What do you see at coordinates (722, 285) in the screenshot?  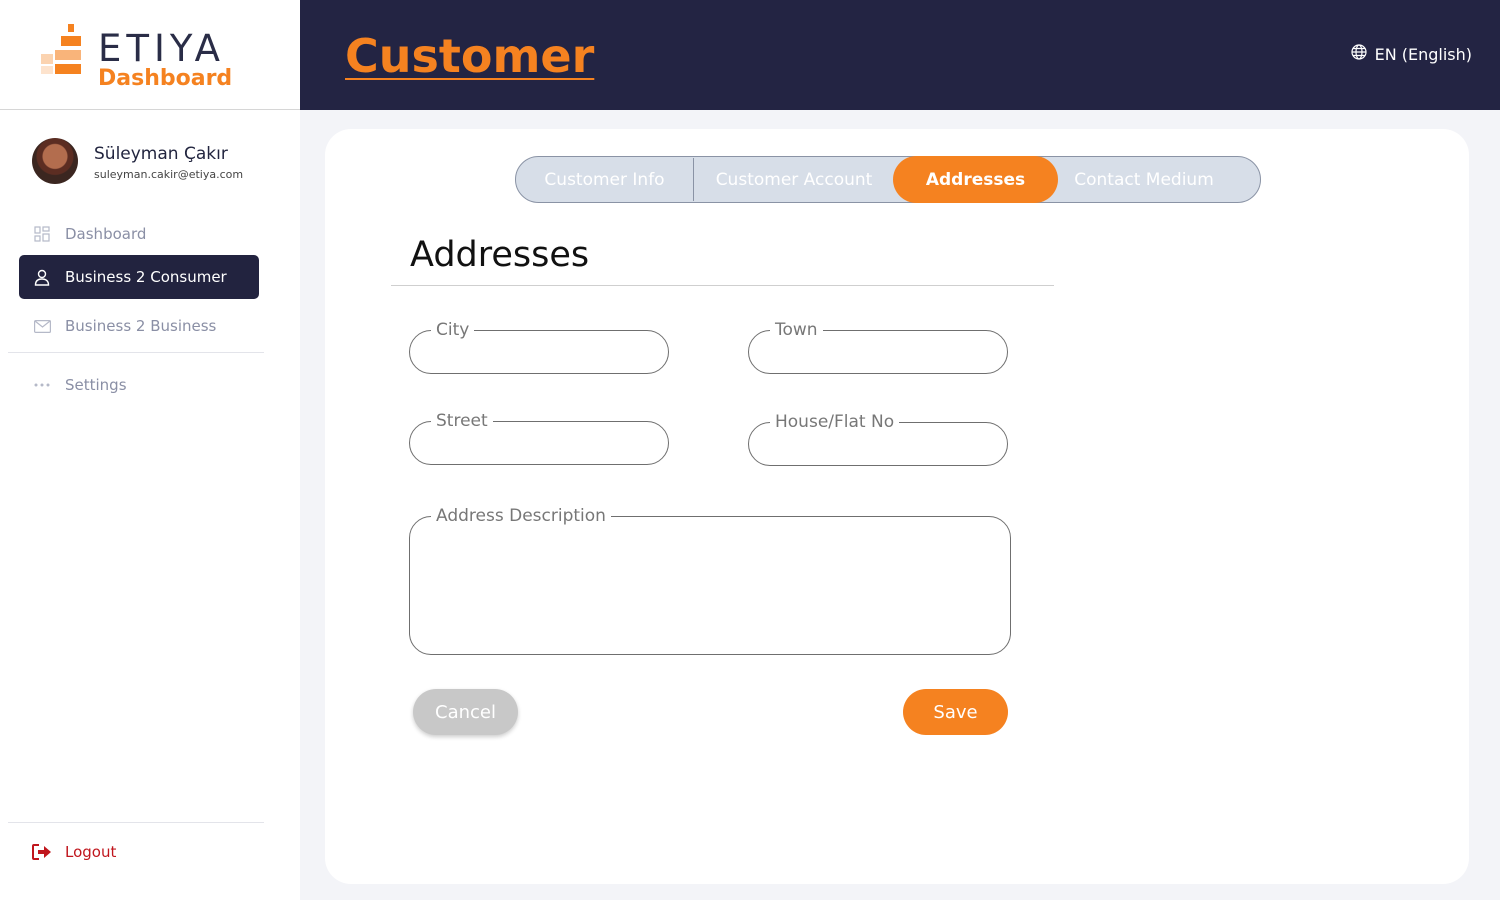 I see `form-title-divider` at bounding box center [722, 285].